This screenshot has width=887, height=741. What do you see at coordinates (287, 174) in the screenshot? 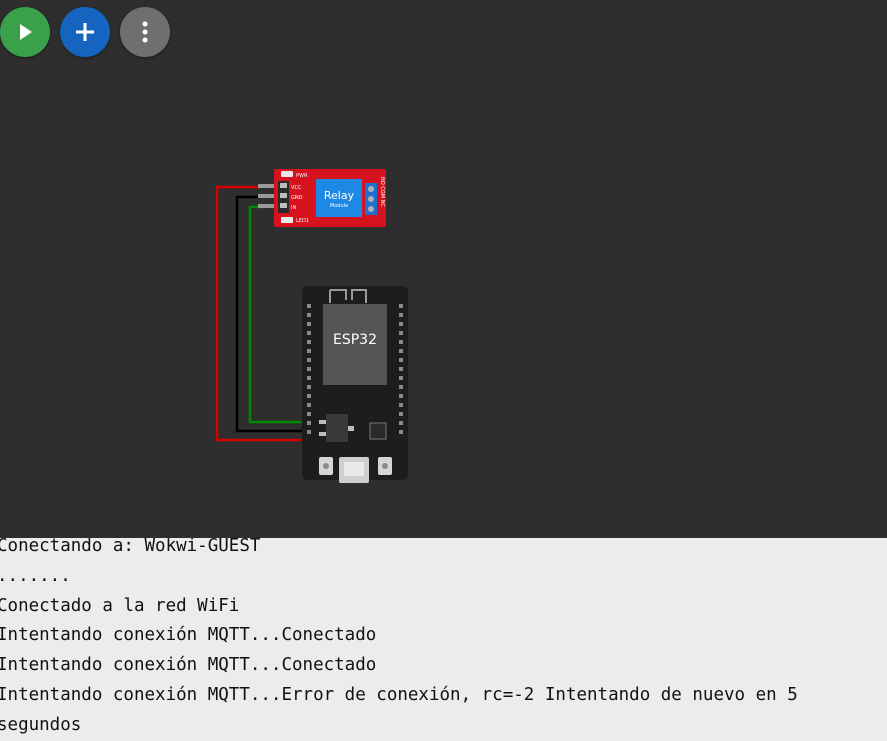
I see `pwr-led` at bounding box center [287, 174].